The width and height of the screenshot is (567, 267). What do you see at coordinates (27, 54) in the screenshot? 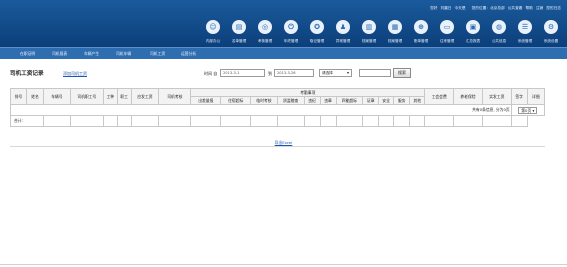
I see `nav-item-0: 在职证明` at bounding box center [27, 54].